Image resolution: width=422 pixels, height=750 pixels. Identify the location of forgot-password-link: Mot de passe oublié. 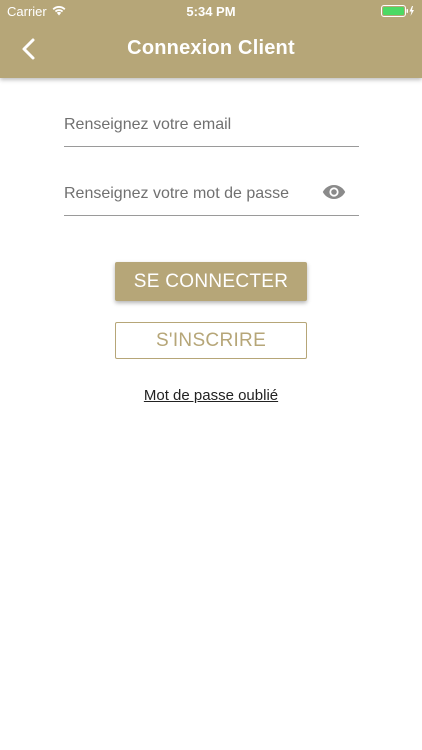
(211, 395).